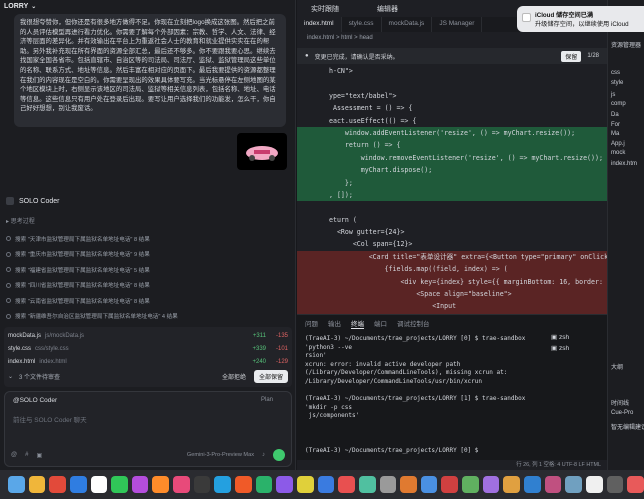  What do you see at coordinates (627, 426) in the screenshot?
I see `explorer-item: 智无编辑建议` at bounding box center [627, 426].